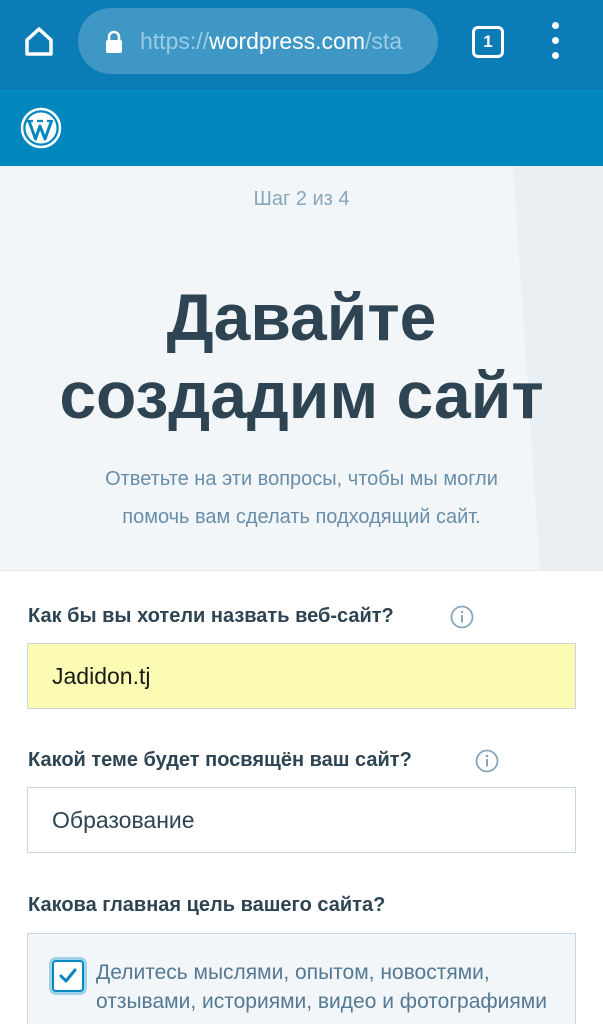 Image resolution: width=603 pixels, height=1024 pixels. I want to click on browser-toolbar: https://wordpress.com/sta 1, so click(301, 44).